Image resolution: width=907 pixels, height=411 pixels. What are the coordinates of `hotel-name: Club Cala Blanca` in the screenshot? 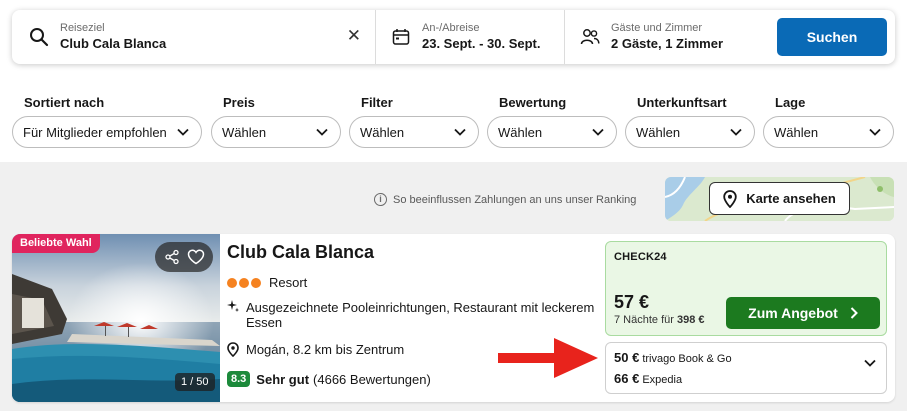 It's located at (300, 252).